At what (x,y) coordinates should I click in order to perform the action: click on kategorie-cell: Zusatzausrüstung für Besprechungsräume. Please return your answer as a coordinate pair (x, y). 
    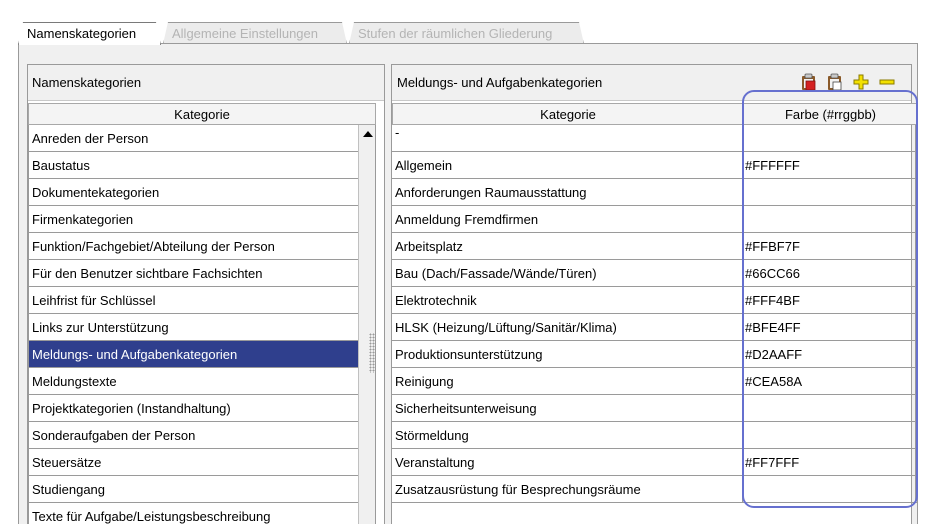
    Looking at the image, I should click on (567, 489).